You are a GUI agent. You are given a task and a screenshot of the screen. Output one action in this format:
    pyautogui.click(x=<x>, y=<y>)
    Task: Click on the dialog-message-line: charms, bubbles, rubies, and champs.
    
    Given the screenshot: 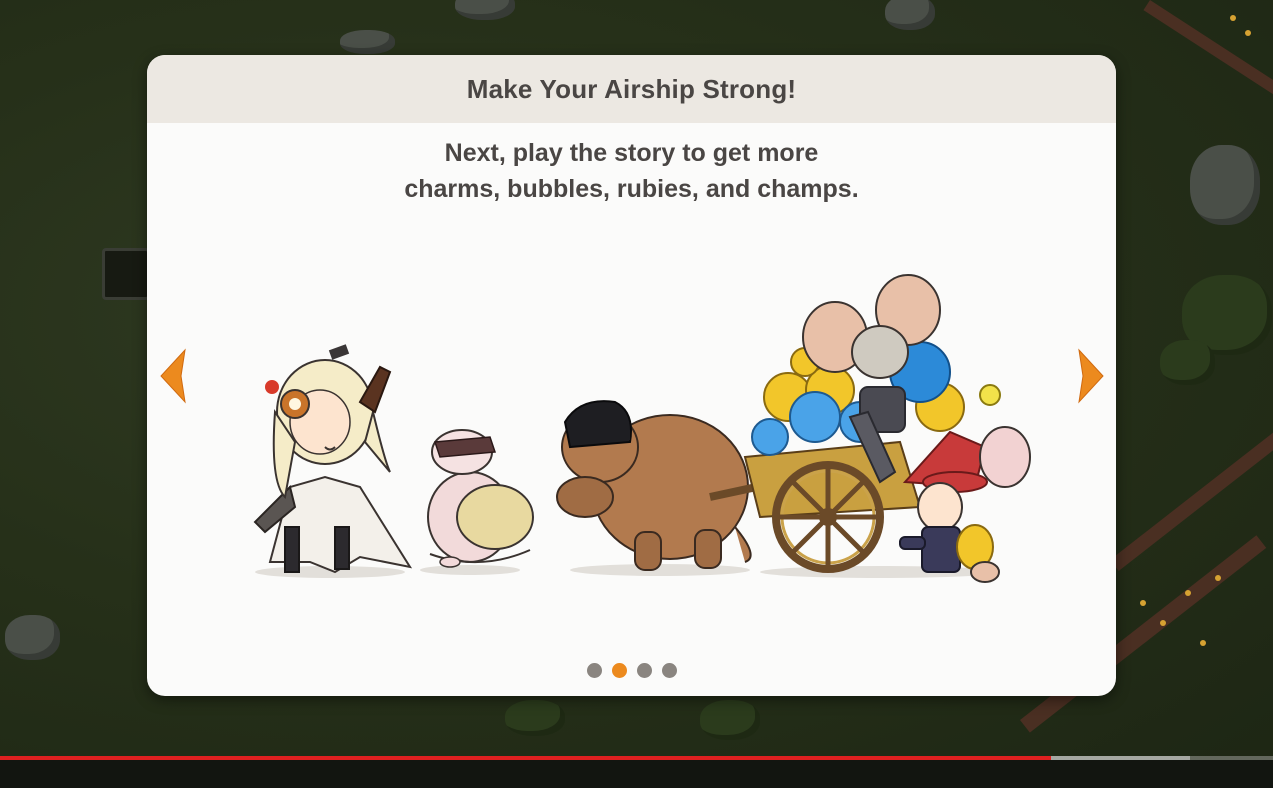 What is the action you would take?
    pyautogui.click(x=631, y=189)
    